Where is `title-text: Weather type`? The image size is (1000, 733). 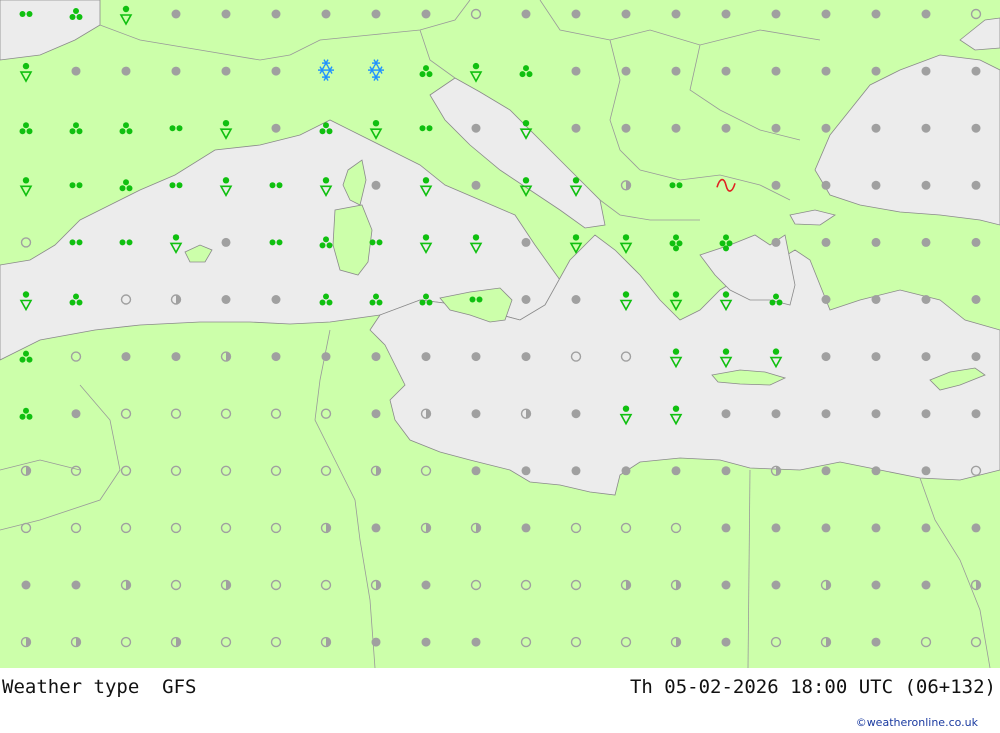 title-text: Weather type is located at coordinates (71, 687).